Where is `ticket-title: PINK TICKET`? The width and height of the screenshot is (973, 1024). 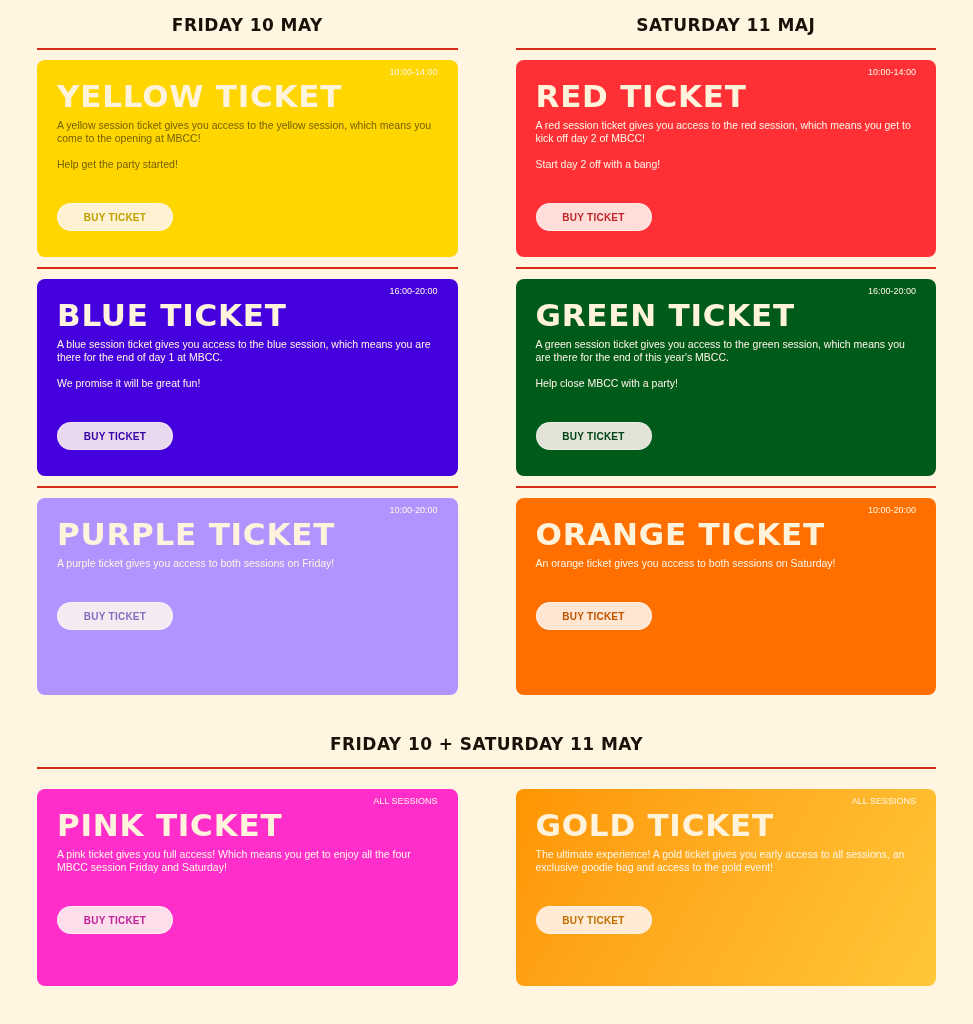
ticket-title: PINK TICKET is located at coordinates (170, 825).